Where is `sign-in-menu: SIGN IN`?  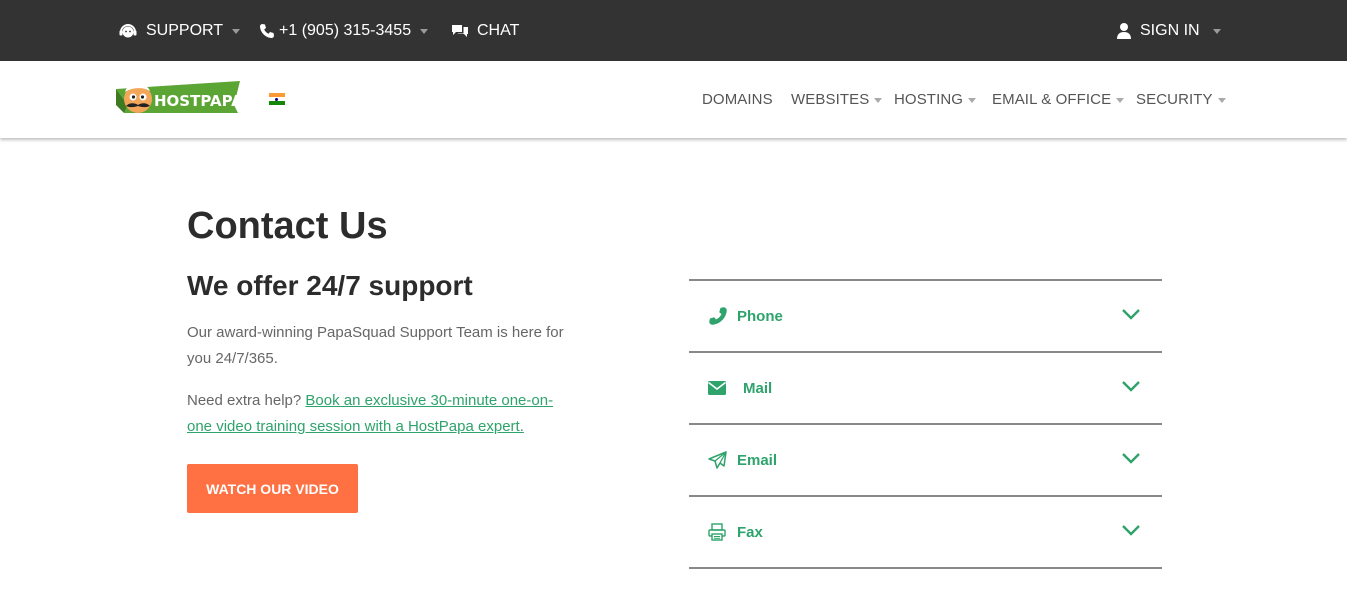
sign-in-menu: SIGN IN is located at coordinates (1168, 30).